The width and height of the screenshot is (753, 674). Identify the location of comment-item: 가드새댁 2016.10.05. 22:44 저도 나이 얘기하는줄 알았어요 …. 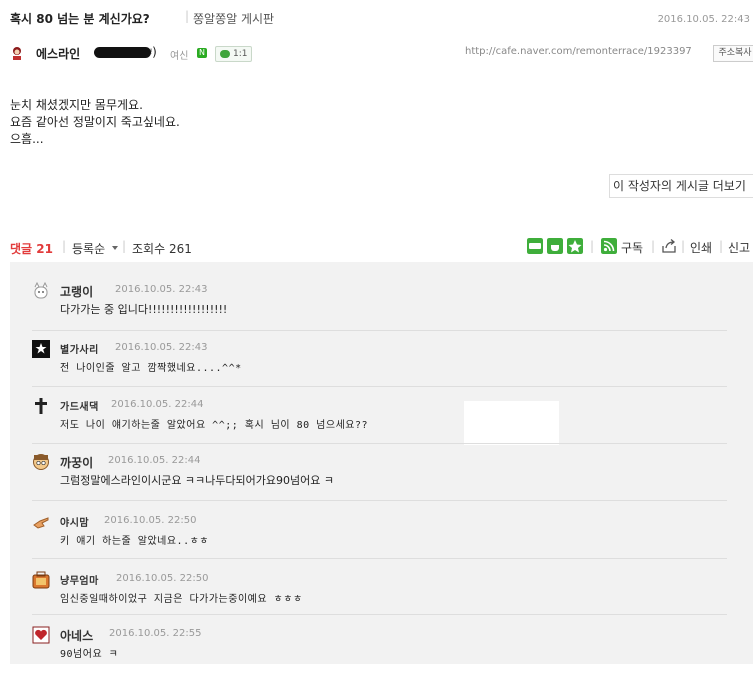
(382, 421).